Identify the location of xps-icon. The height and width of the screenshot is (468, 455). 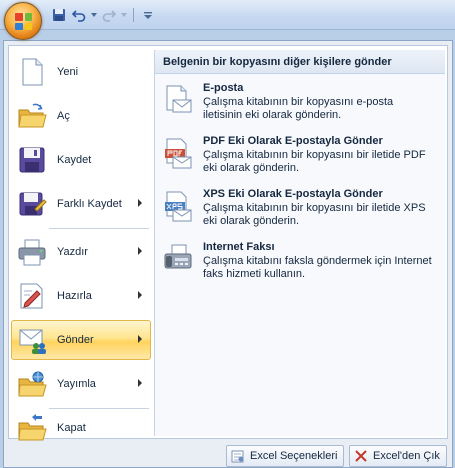
(178, 206).